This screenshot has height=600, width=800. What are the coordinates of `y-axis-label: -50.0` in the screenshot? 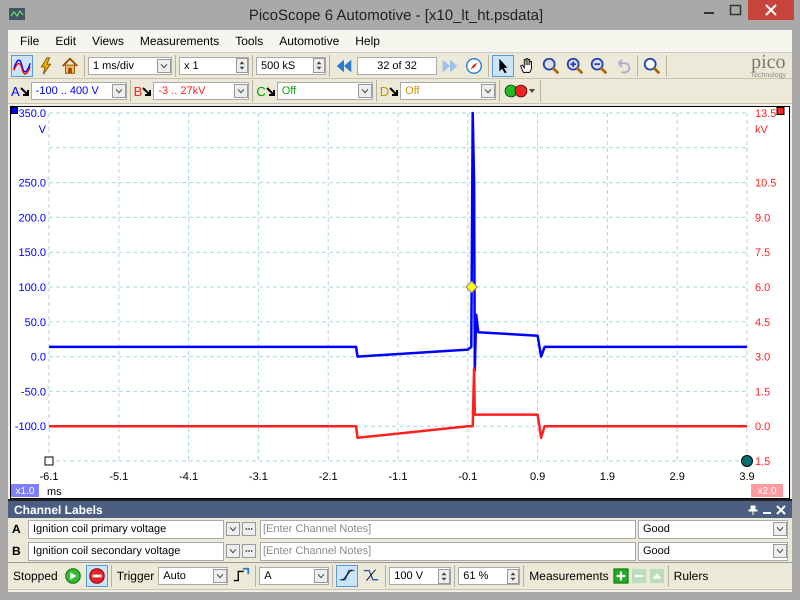 It's located at (33, 392).